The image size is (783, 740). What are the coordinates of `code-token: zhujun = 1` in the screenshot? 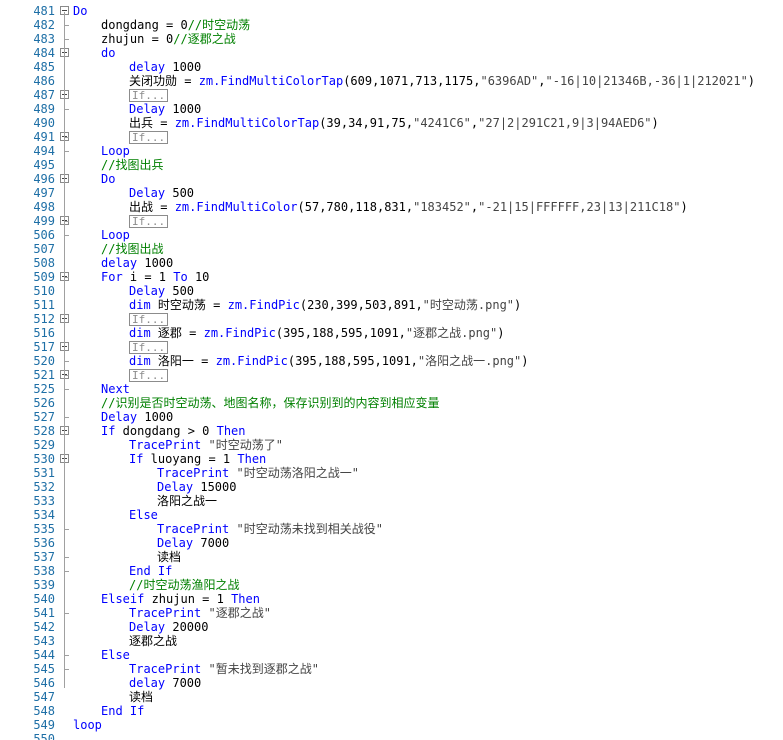 It's located at (188, 599).